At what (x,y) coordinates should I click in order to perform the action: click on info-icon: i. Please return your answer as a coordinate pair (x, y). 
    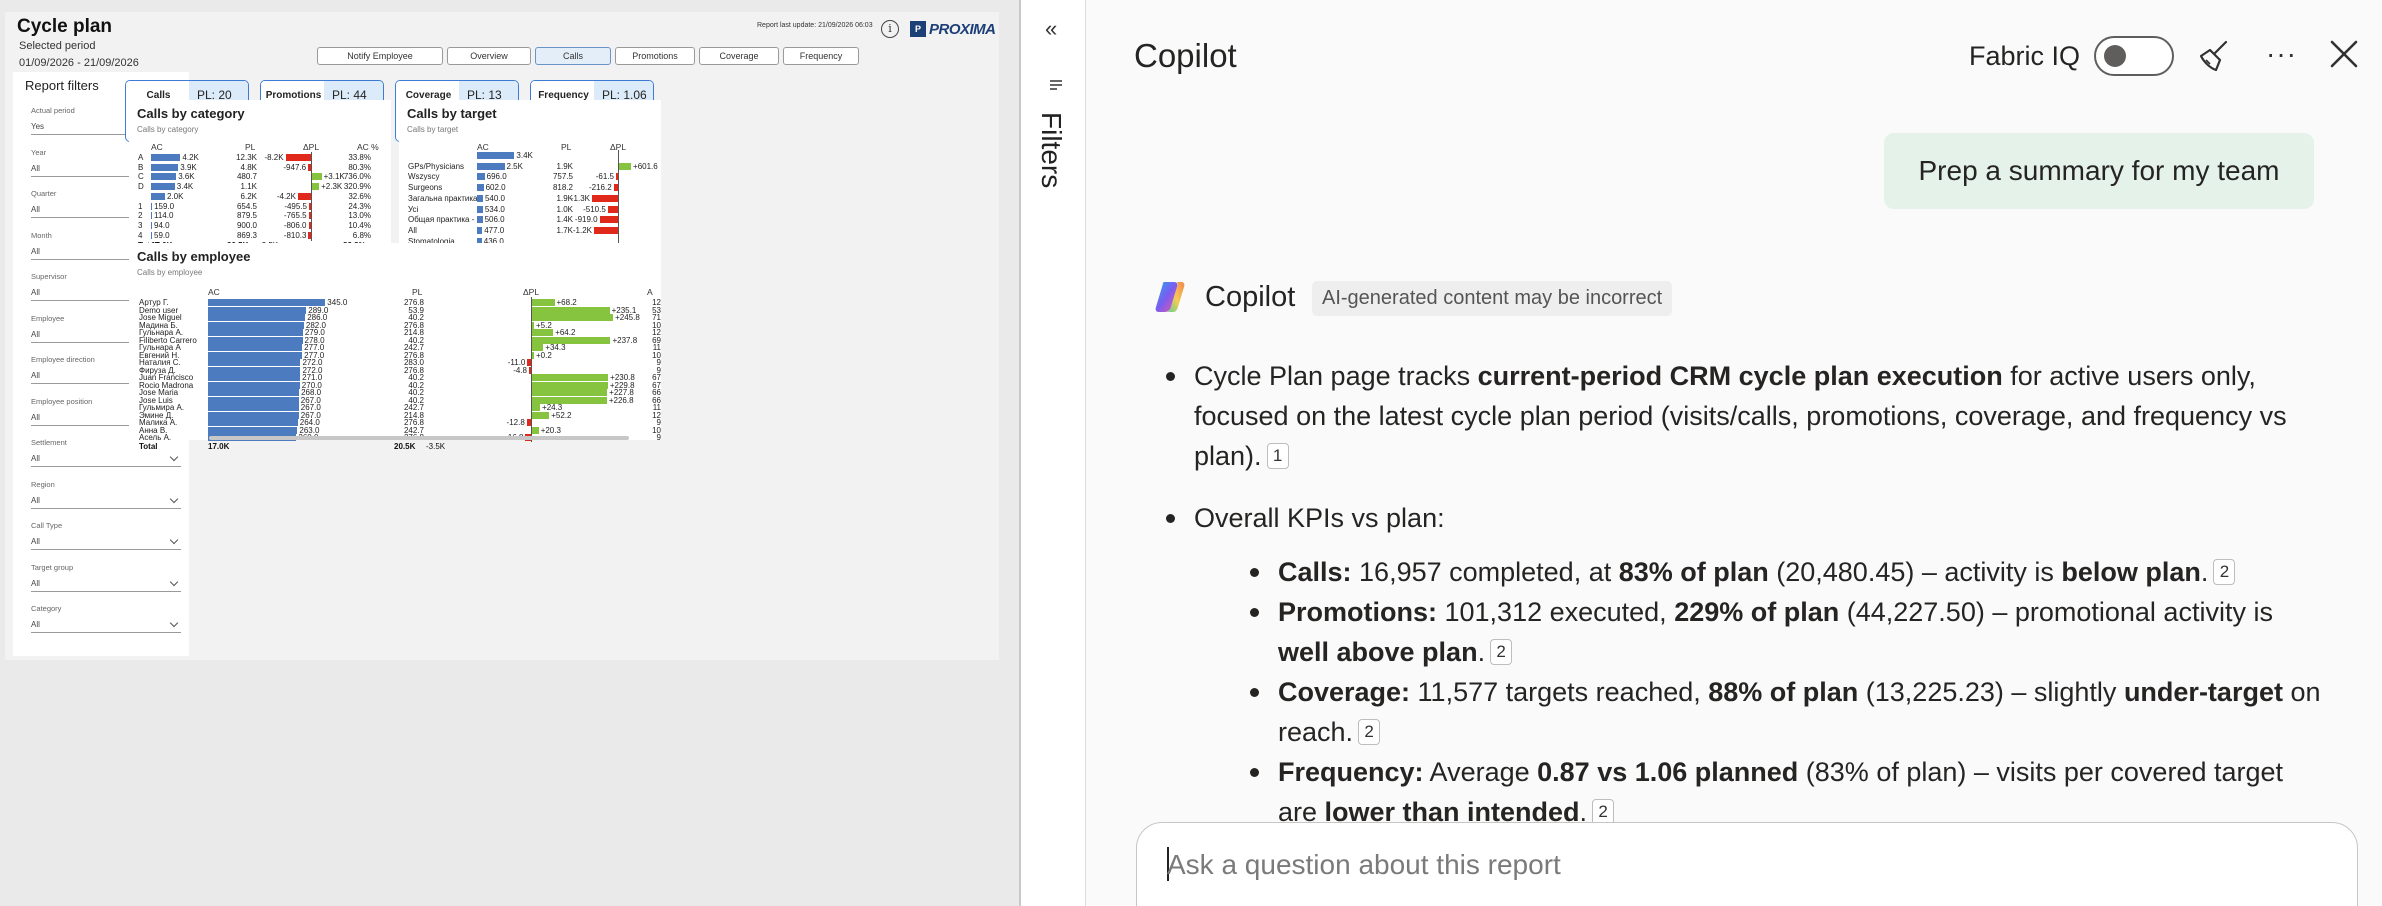
    Looking at the image, I should click on (890, 29).